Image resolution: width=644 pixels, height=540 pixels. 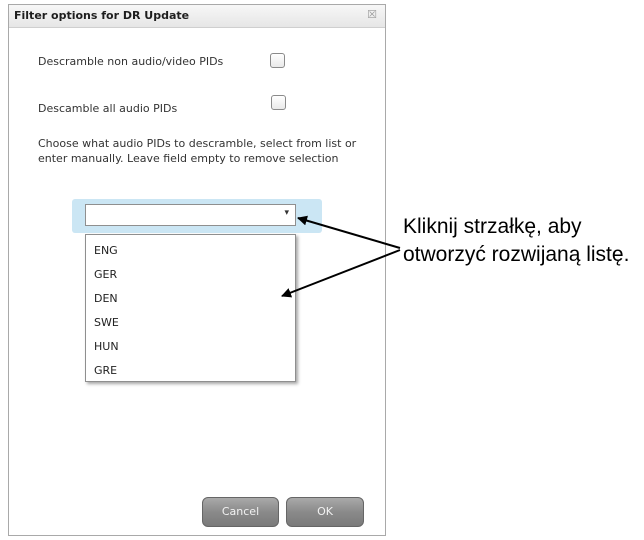 I want to click on arrow-to-list, so click(x=341, y=273).